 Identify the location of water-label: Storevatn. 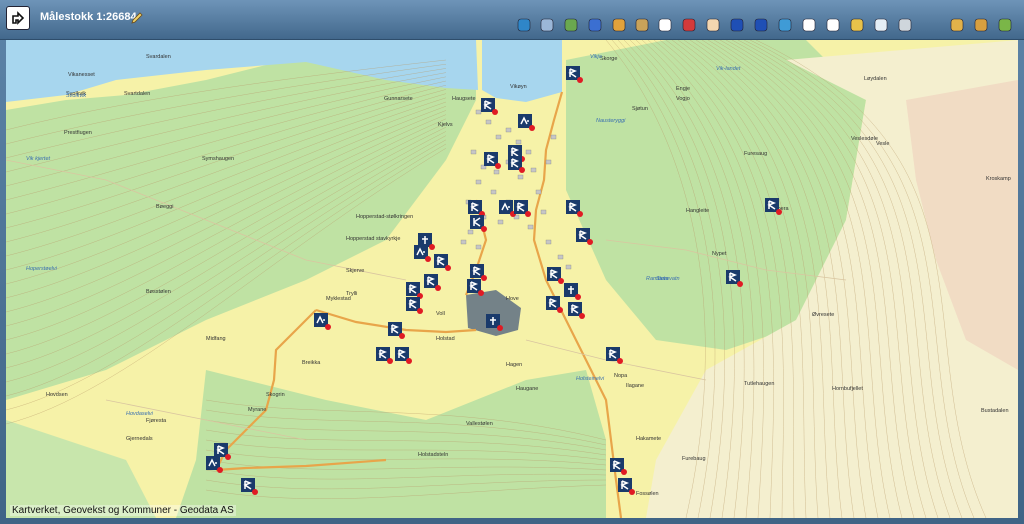
(668, 279).